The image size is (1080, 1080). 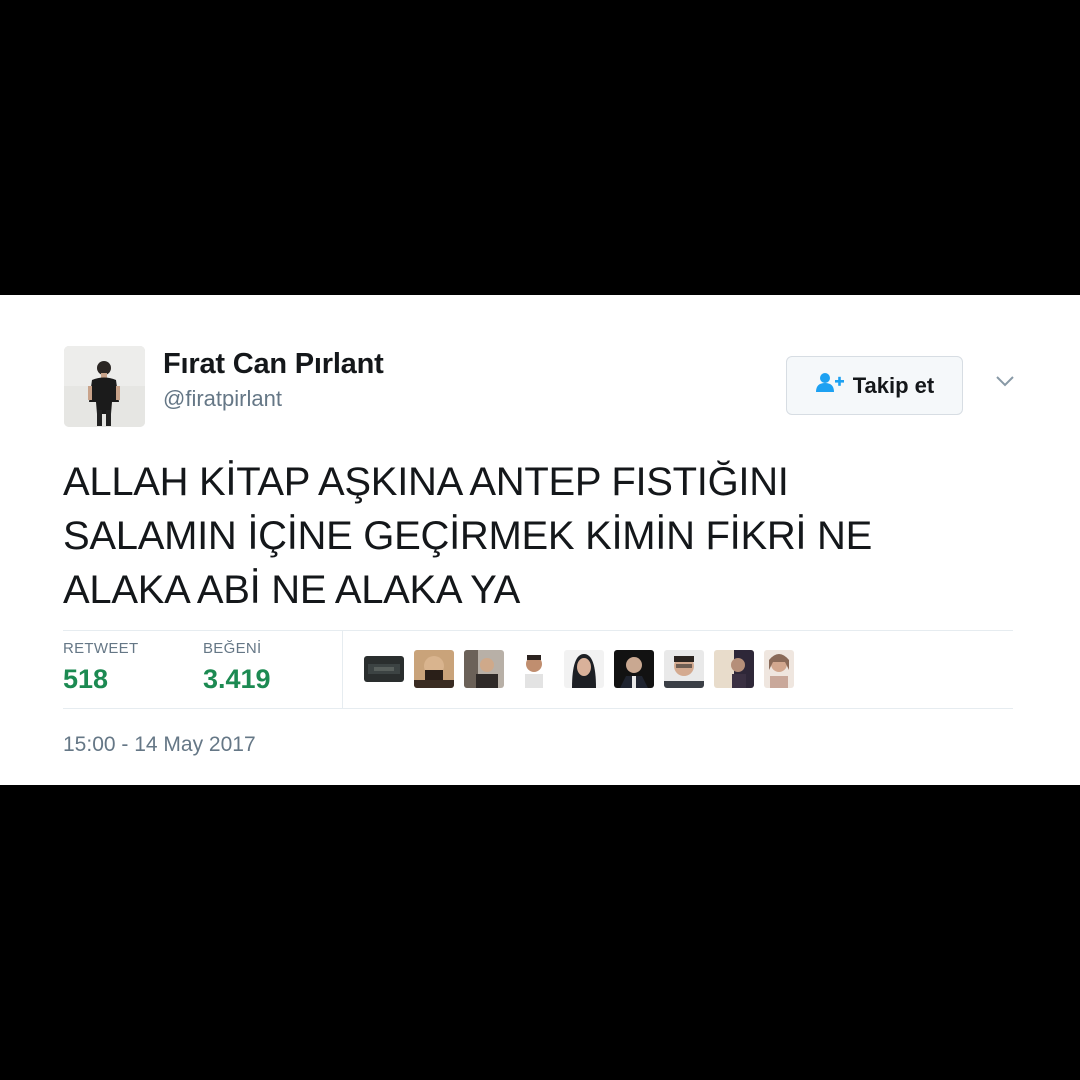 I want to click on display-name: Fırat Can Pırlant, so click(x=273, y=364).